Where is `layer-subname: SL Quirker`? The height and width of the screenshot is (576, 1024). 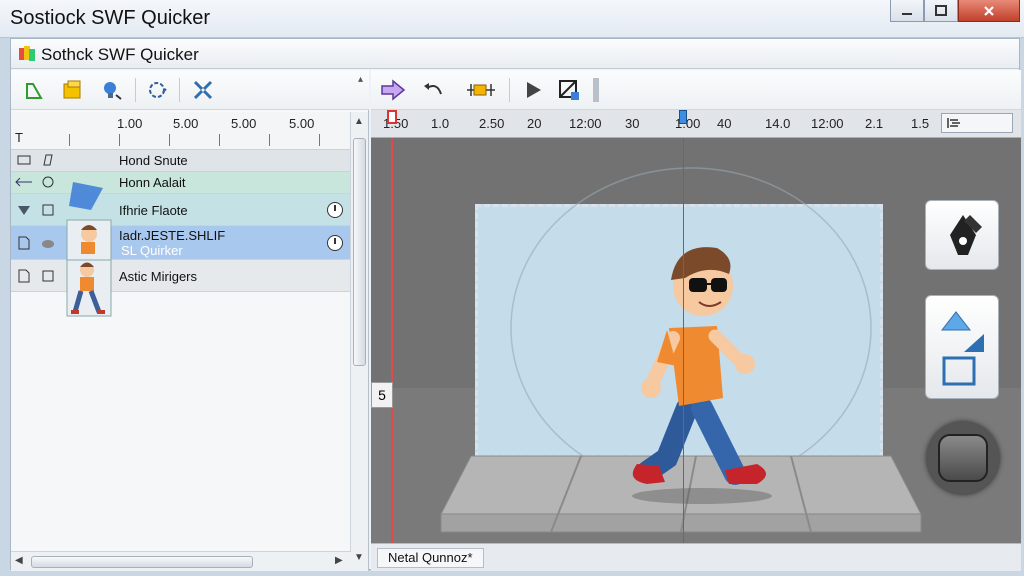 layer-subname: SL Quirker is located at coordinates (152, 250).